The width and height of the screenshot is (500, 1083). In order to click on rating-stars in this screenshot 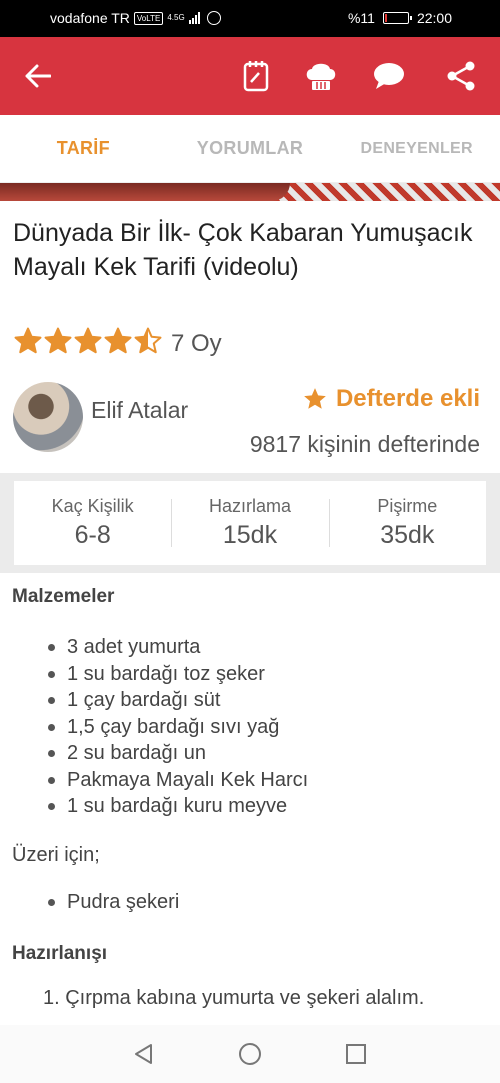, I will do `click(88, 343)`.